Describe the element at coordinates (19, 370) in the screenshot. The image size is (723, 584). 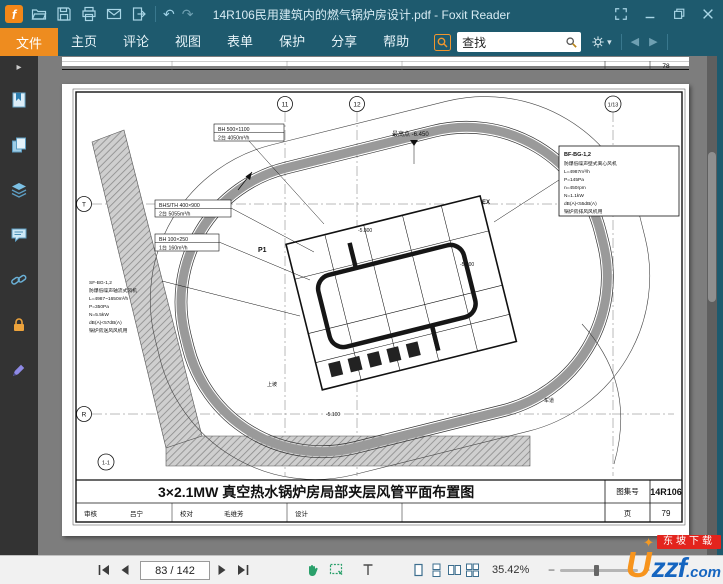
I see `signature-panel-icon` at that location.